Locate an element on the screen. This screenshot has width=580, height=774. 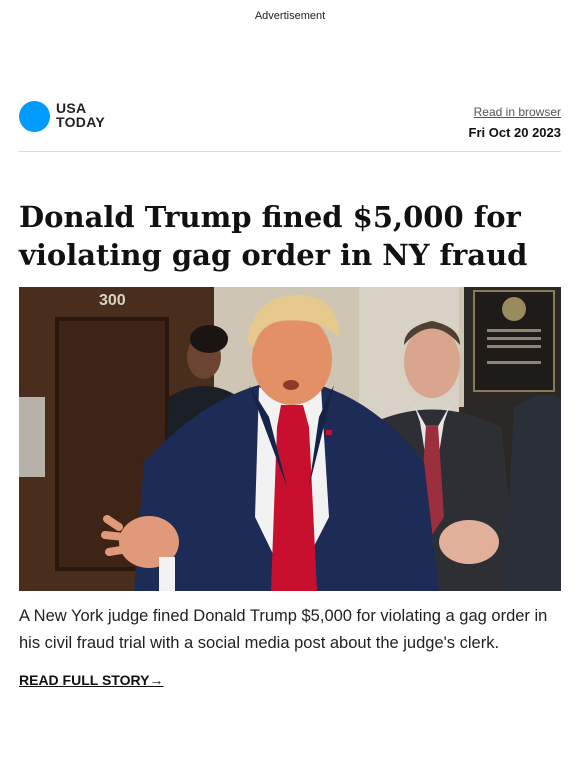
advertisement-label: Advertisement is located at coordinates (290, 16).